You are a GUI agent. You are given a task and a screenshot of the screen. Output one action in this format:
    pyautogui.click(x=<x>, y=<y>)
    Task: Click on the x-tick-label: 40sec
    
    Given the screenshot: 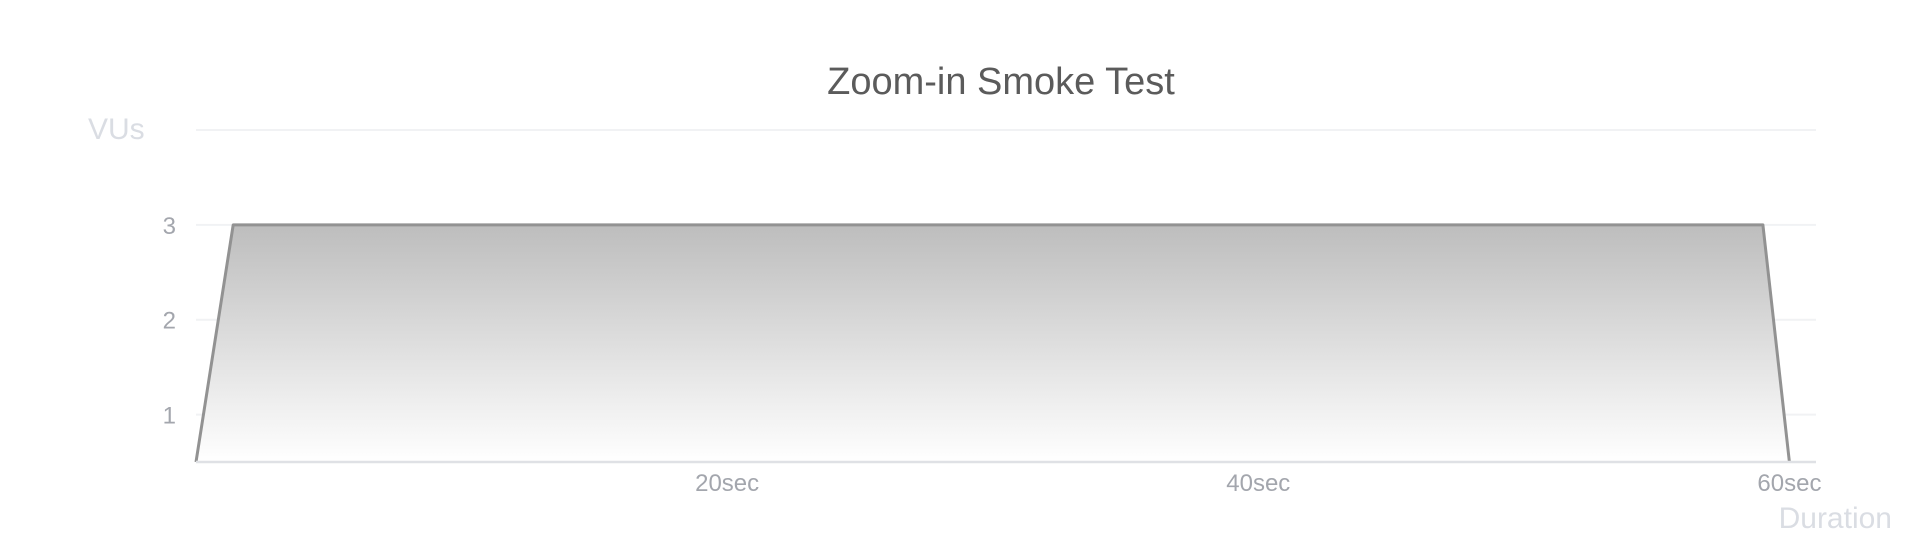 What is the action you would take?
    pyautogui.click(x=1258, y=483)
    